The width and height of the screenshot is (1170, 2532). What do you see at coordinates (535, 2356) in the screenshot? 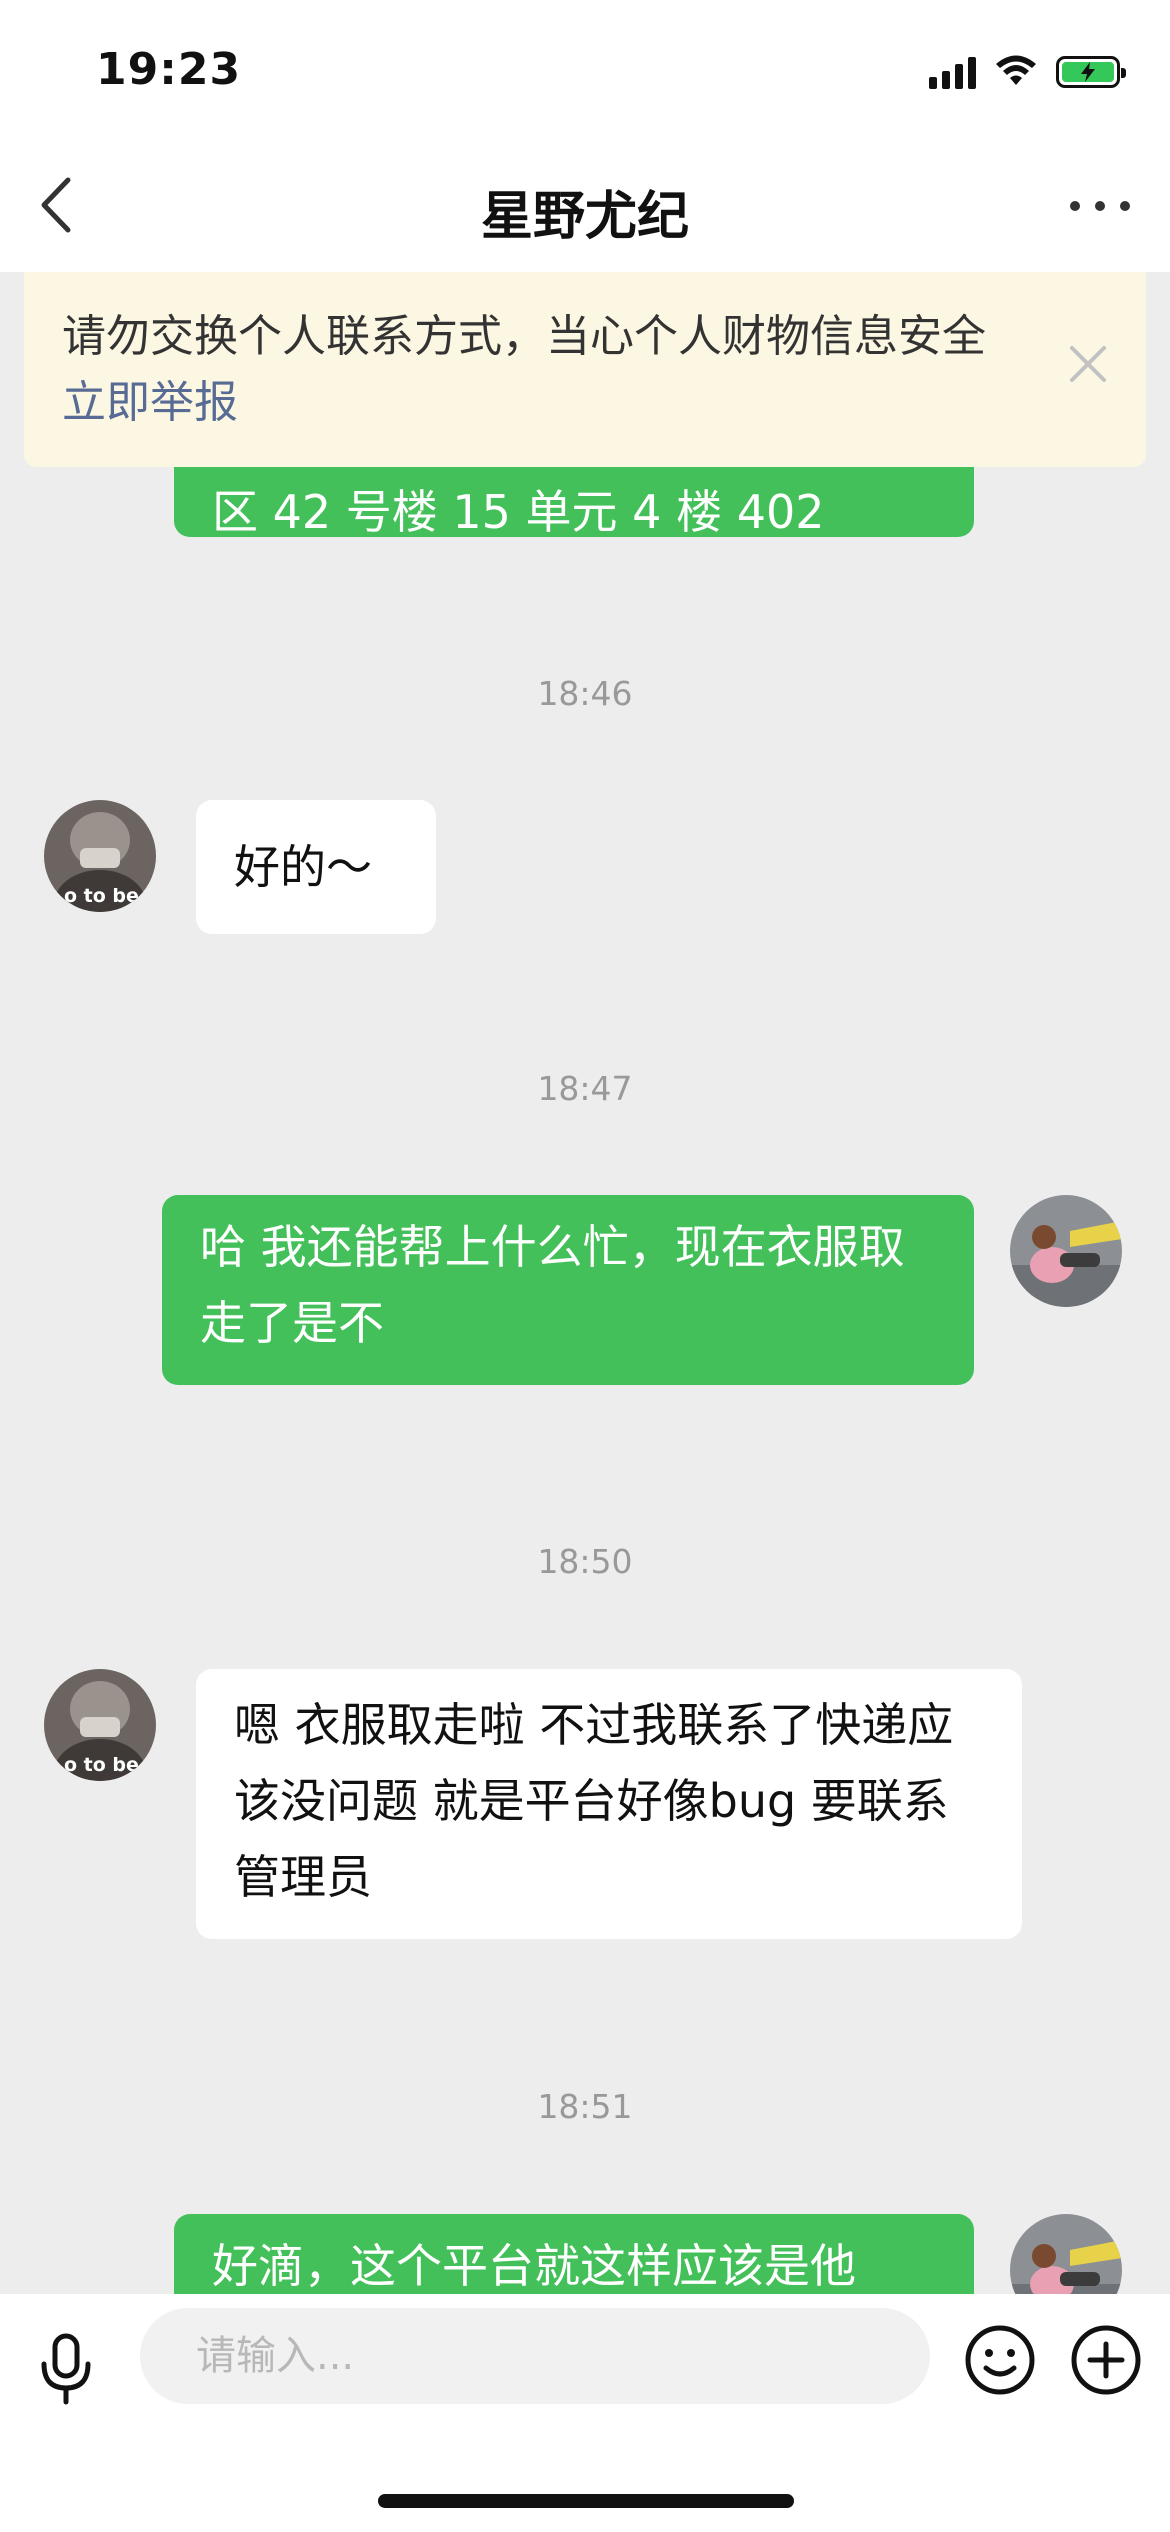
I see `message-input` at bounding box center [535, 2356].